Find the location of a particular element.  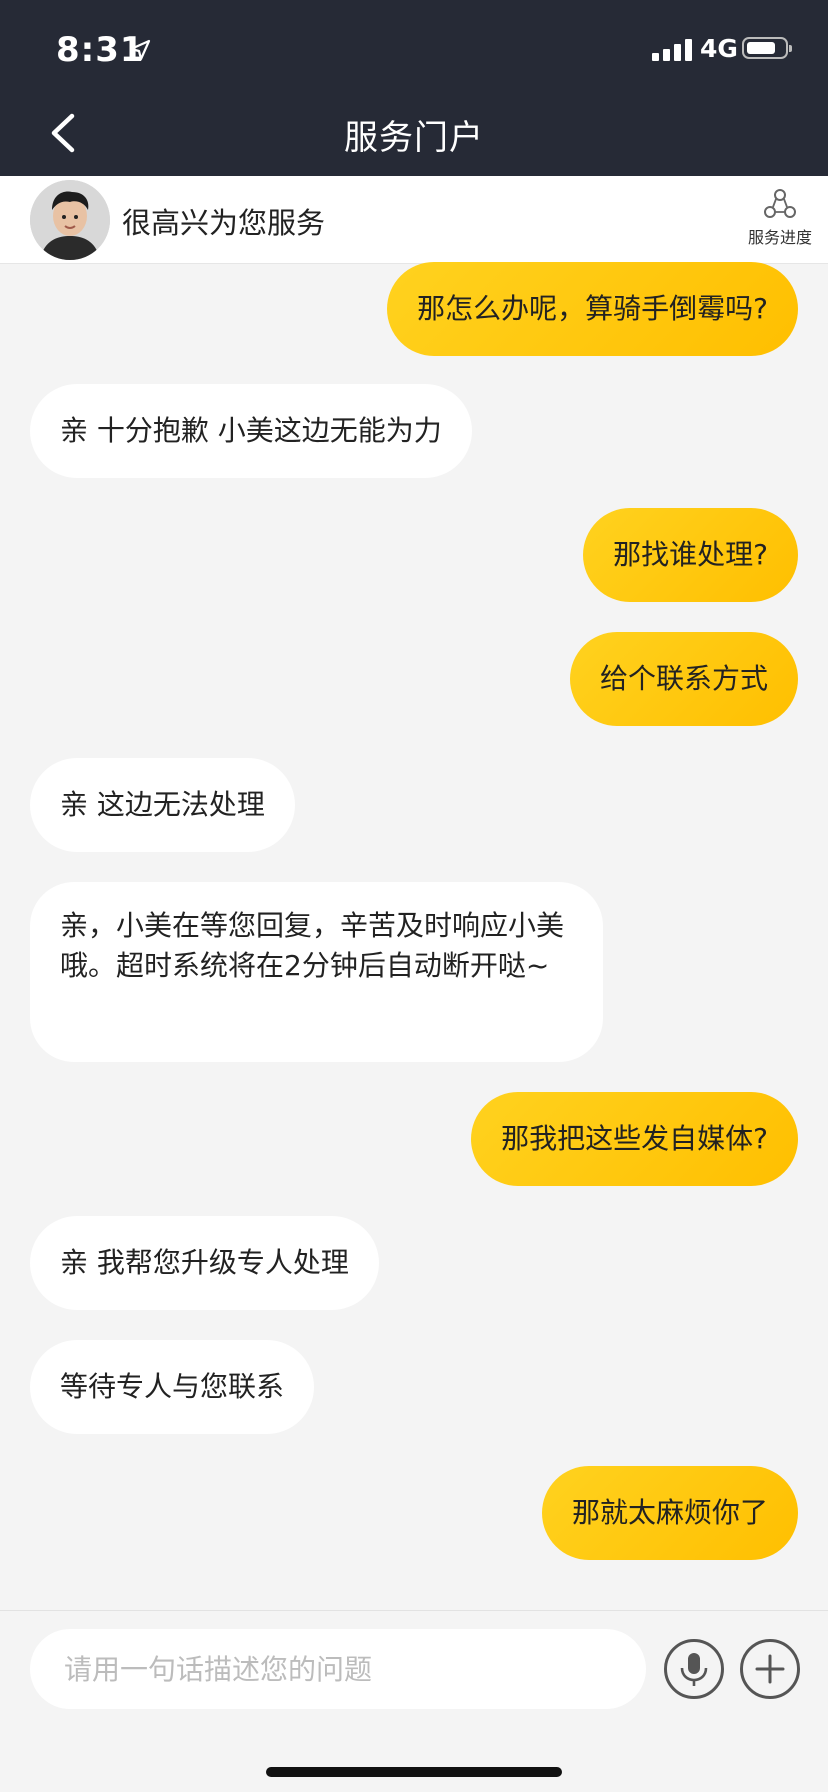

message-incoming: 亲 我帮您升级专人处理 is located at coordinates (204, 1263).